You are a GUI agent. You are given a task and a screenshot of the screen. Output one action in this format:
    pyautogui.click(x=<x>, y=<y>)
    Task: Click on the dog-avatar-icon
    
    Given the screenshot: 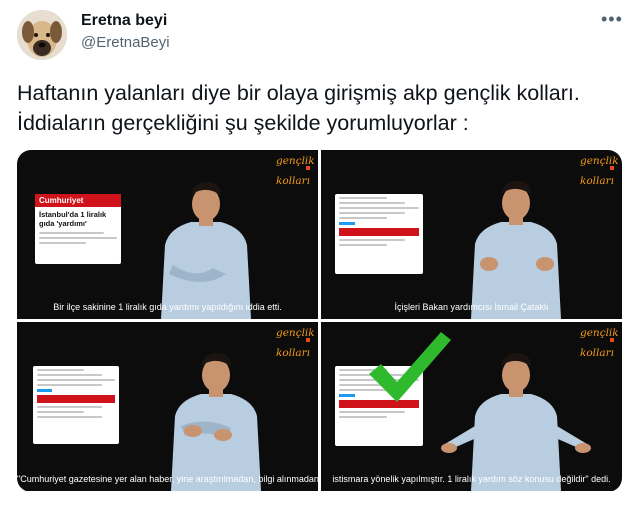 What is the action you would take?
    pyautogui.click(x=42, y=35)
    